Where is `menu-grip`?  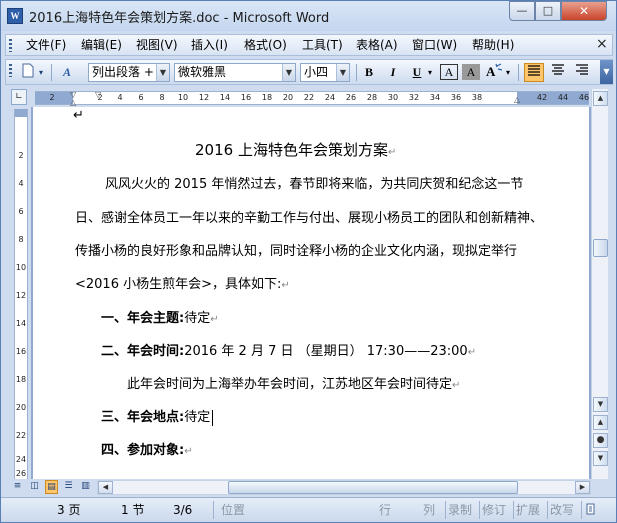
menu-grip is located at coordinates (10, 45).